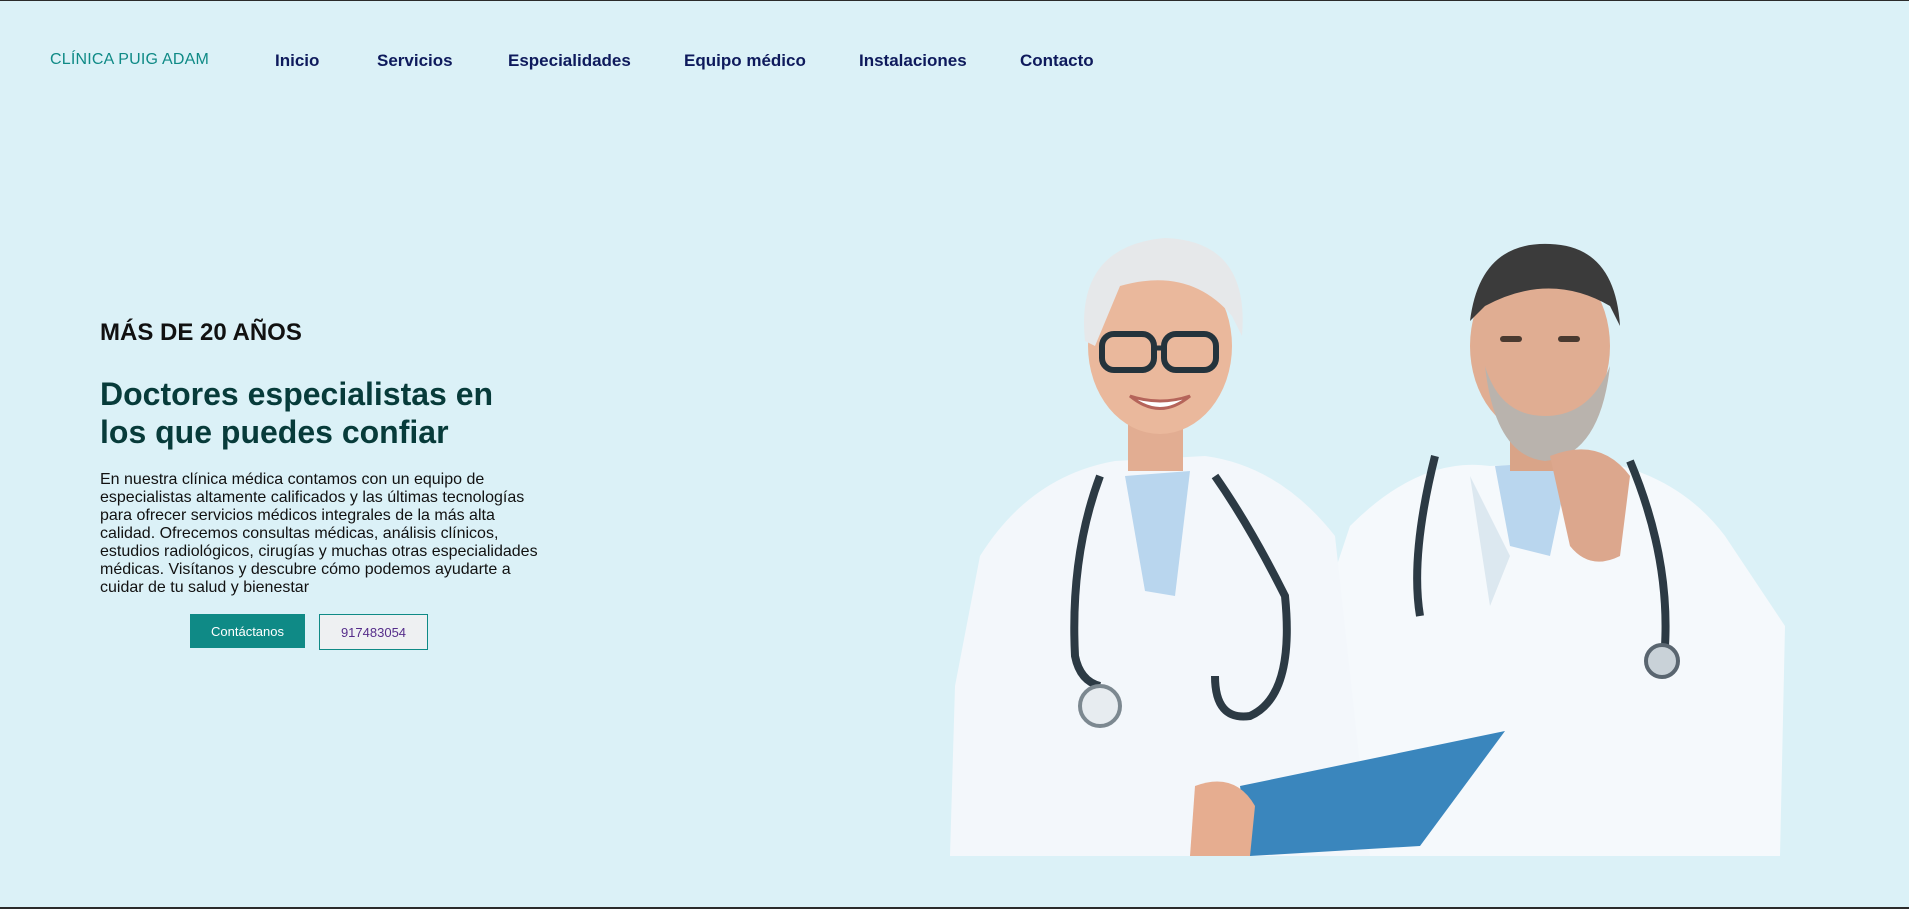 Image resolution: width=1909 pixels, height=909 pixels. What do you see at coordinates (247, 631) in the screenshot?
I see `contact-button: Contáctanos` at bounding box center [247, 631].